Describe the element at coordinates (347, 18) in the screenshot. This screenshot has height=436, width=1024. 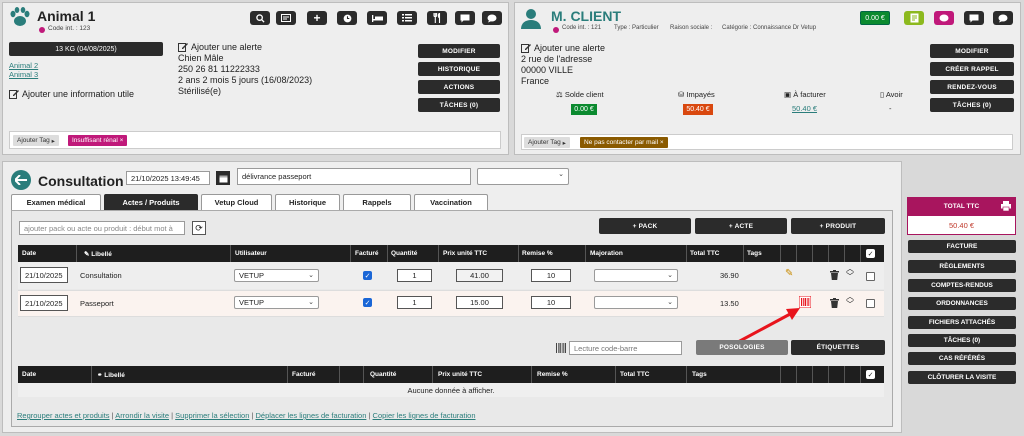
I see `clock-icon` at that location.